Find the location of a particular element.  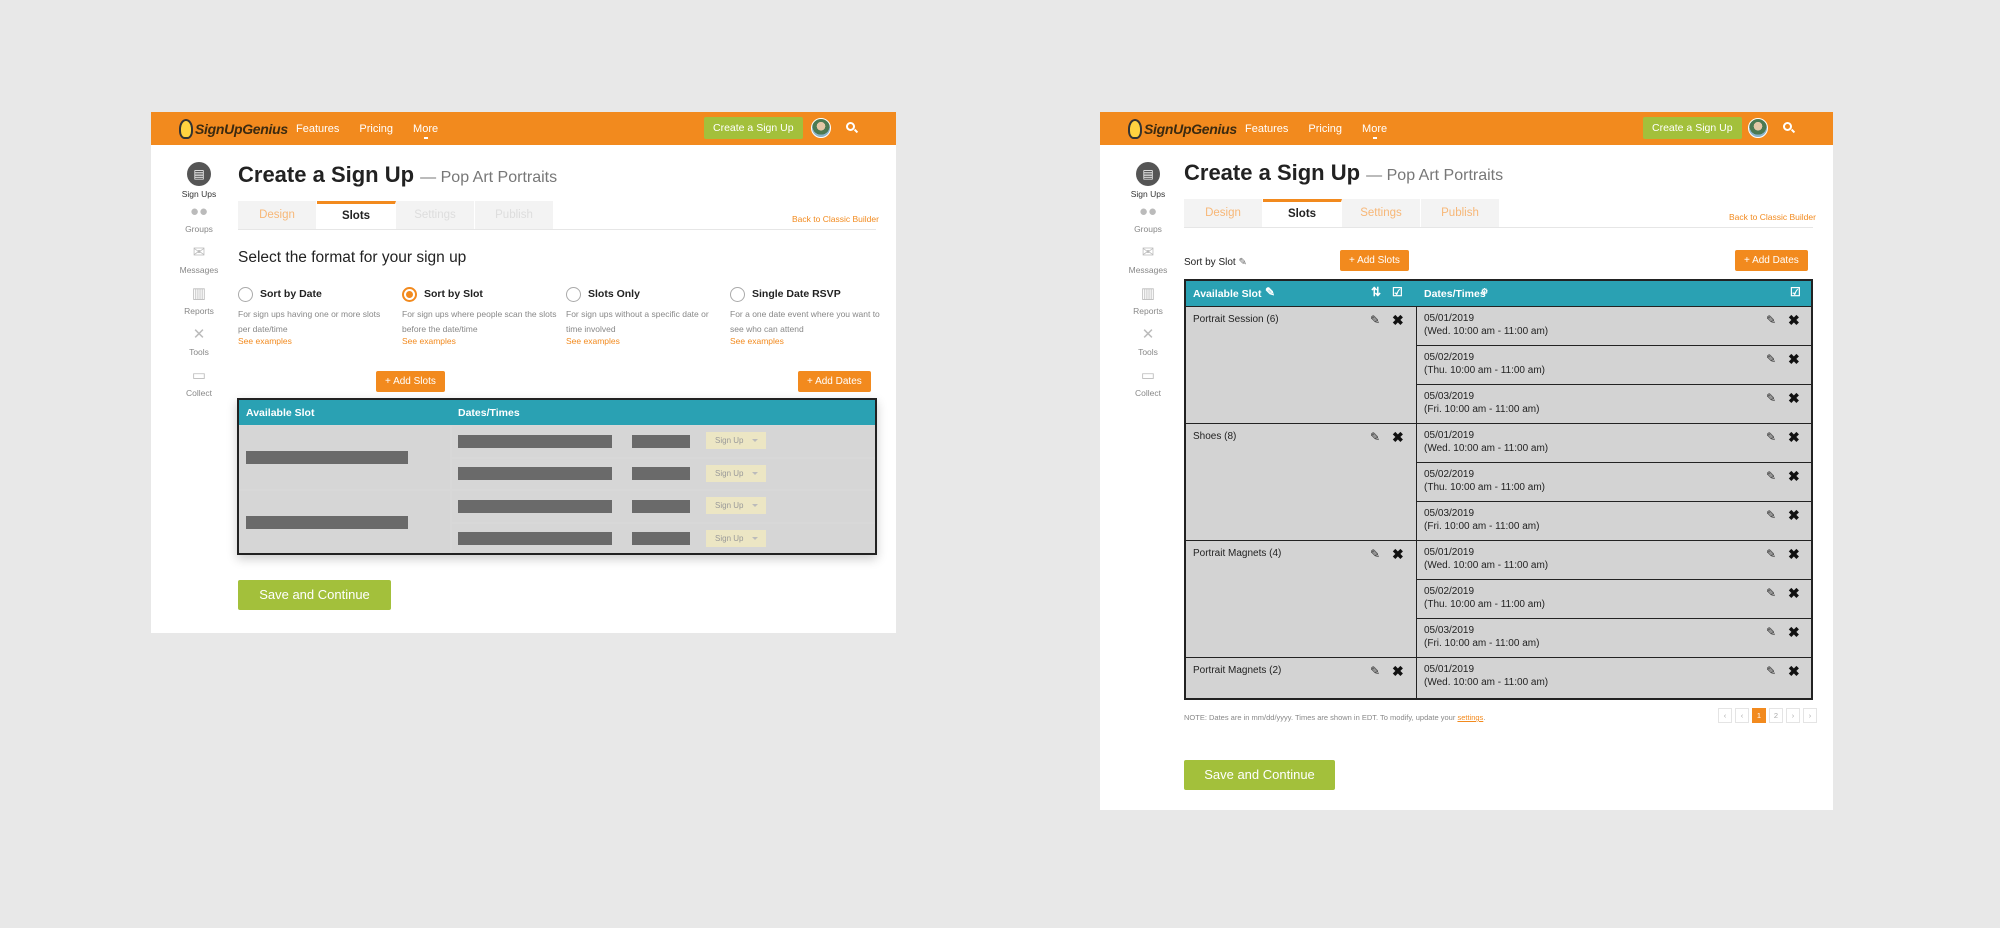

time-text: (Wed. 10:00 am - 11:00 am) is located at coordinates (1486, 448).